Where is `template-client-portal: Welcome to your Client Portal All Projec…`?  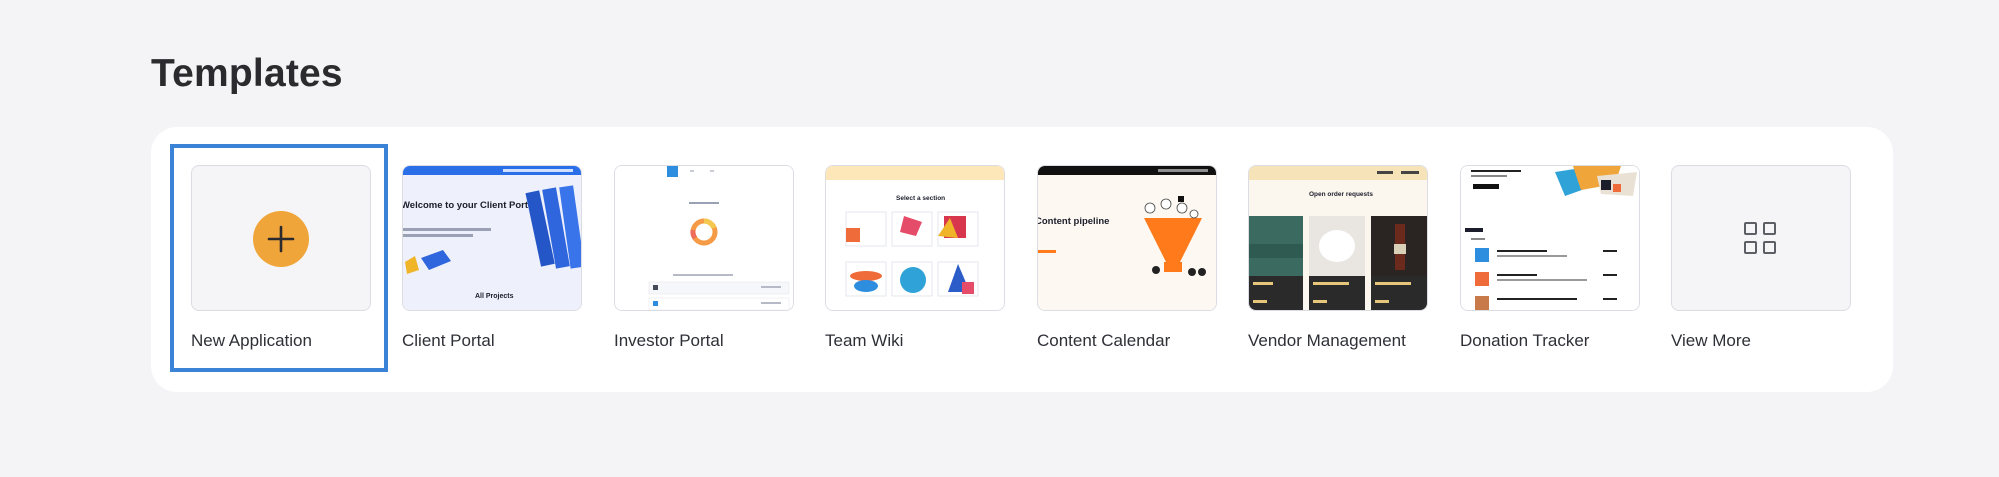
template-client-portal: Welcome to your Client Portal All Projec… is located at coordinates (492, 258).